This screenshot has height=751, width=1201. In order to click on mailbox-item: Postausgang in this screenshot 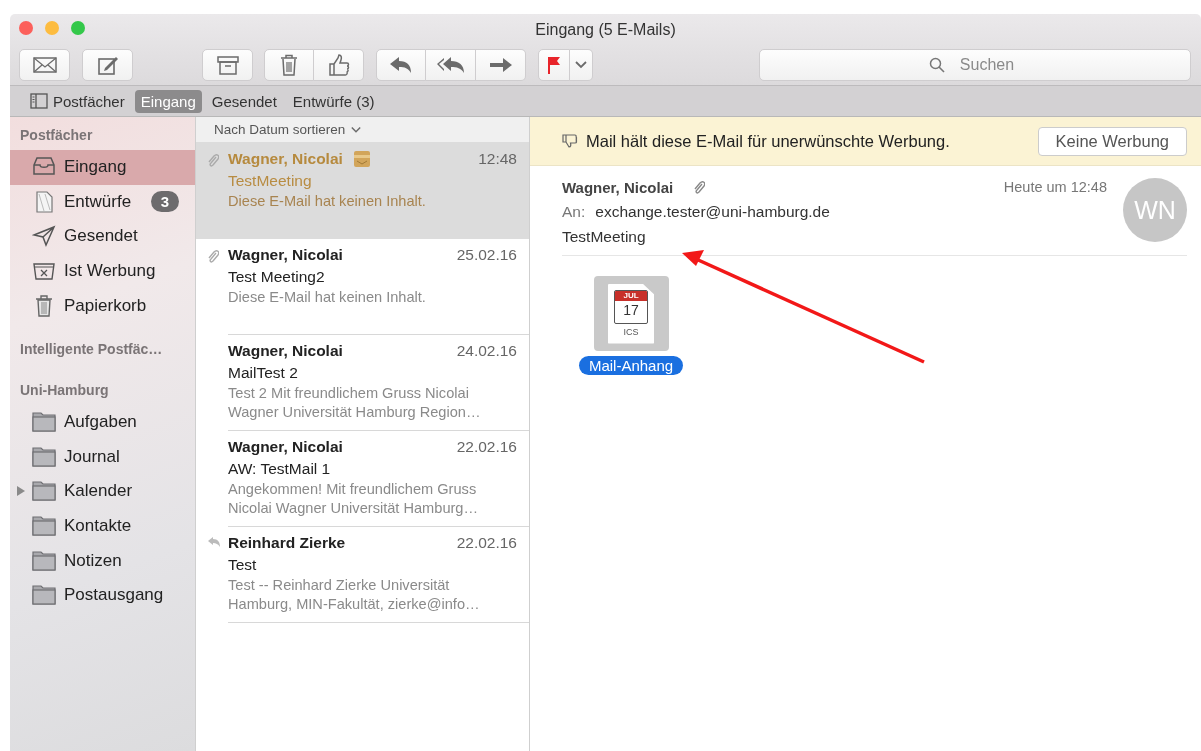, I will do `click(102, 595)`.